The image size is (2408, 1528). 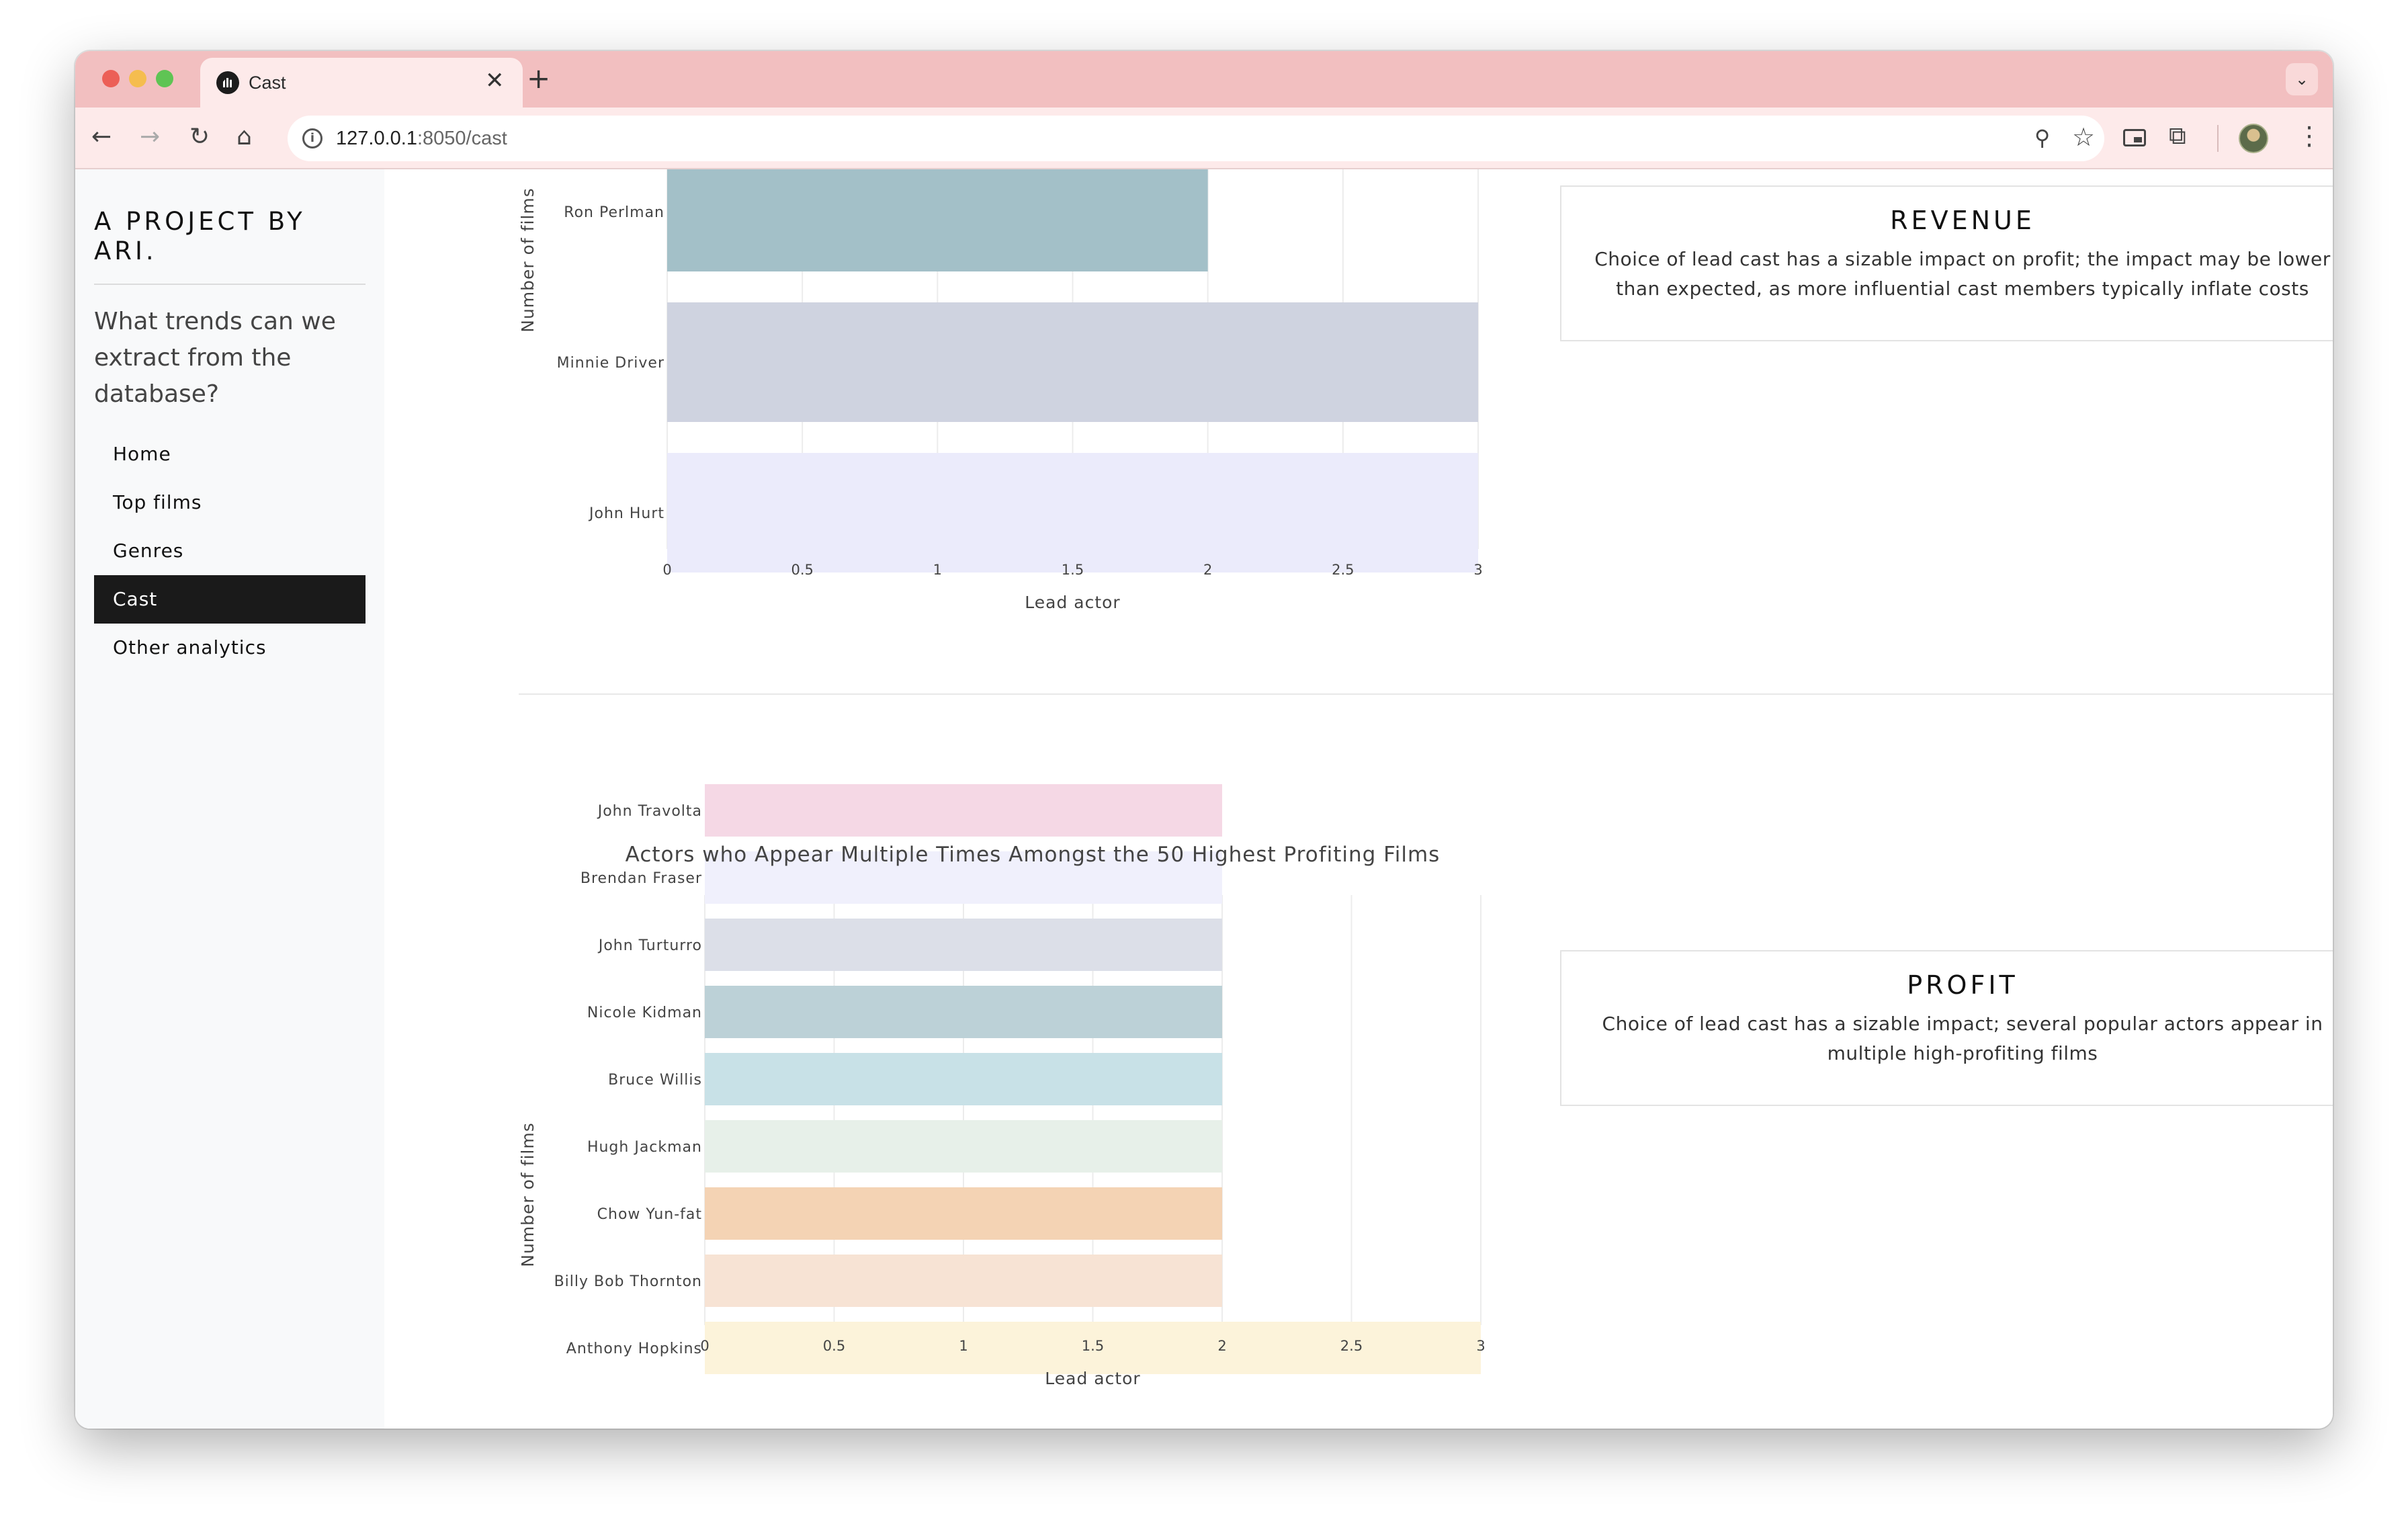 What do you see at coordinates (111, 78) in the screenshot?
I see `close-window-button` at bounding box center [111, 78].